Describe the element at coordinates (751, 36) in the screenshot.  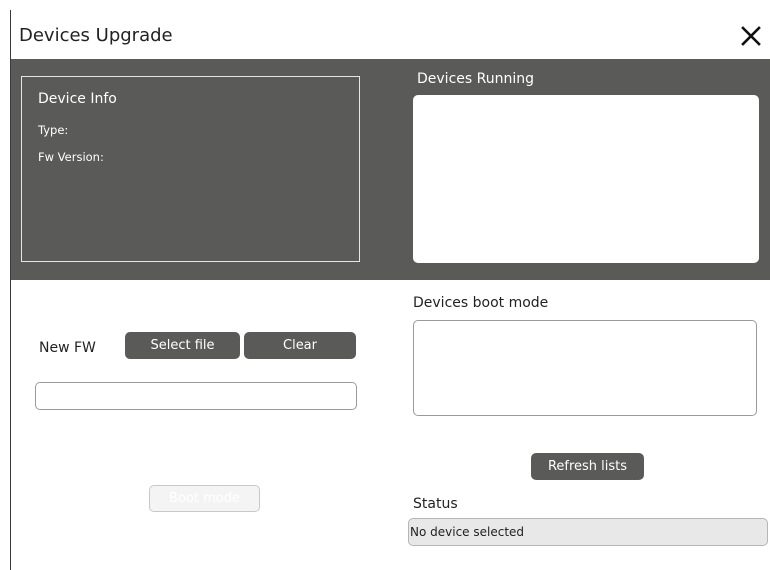
I see `close-icon` at that location.